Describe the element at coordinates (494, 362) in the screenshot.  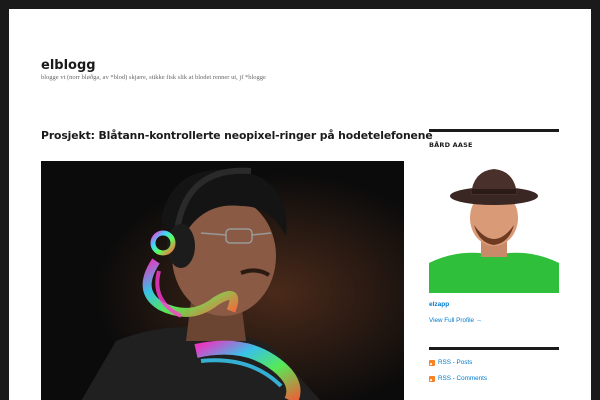
I see `rss-posts-link: RSS - Posts` at that location.